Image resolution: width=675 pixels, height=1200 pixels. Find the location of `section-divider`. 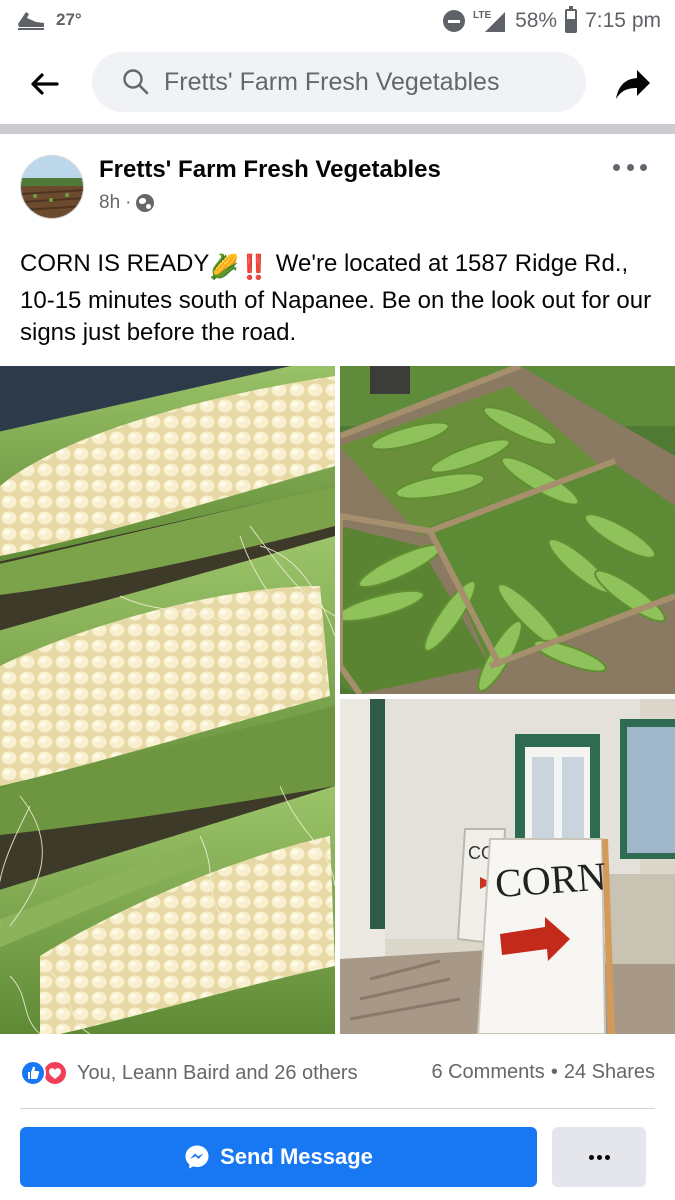

section-divider is located at coordinates (337, 129).